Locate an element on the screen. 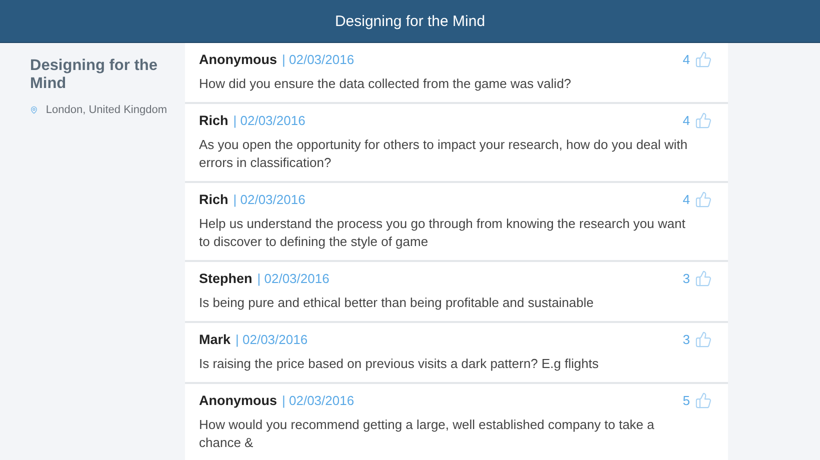  question-text: How did you ensure the data collected from the game was valid? is located at coordinates (385, 84).